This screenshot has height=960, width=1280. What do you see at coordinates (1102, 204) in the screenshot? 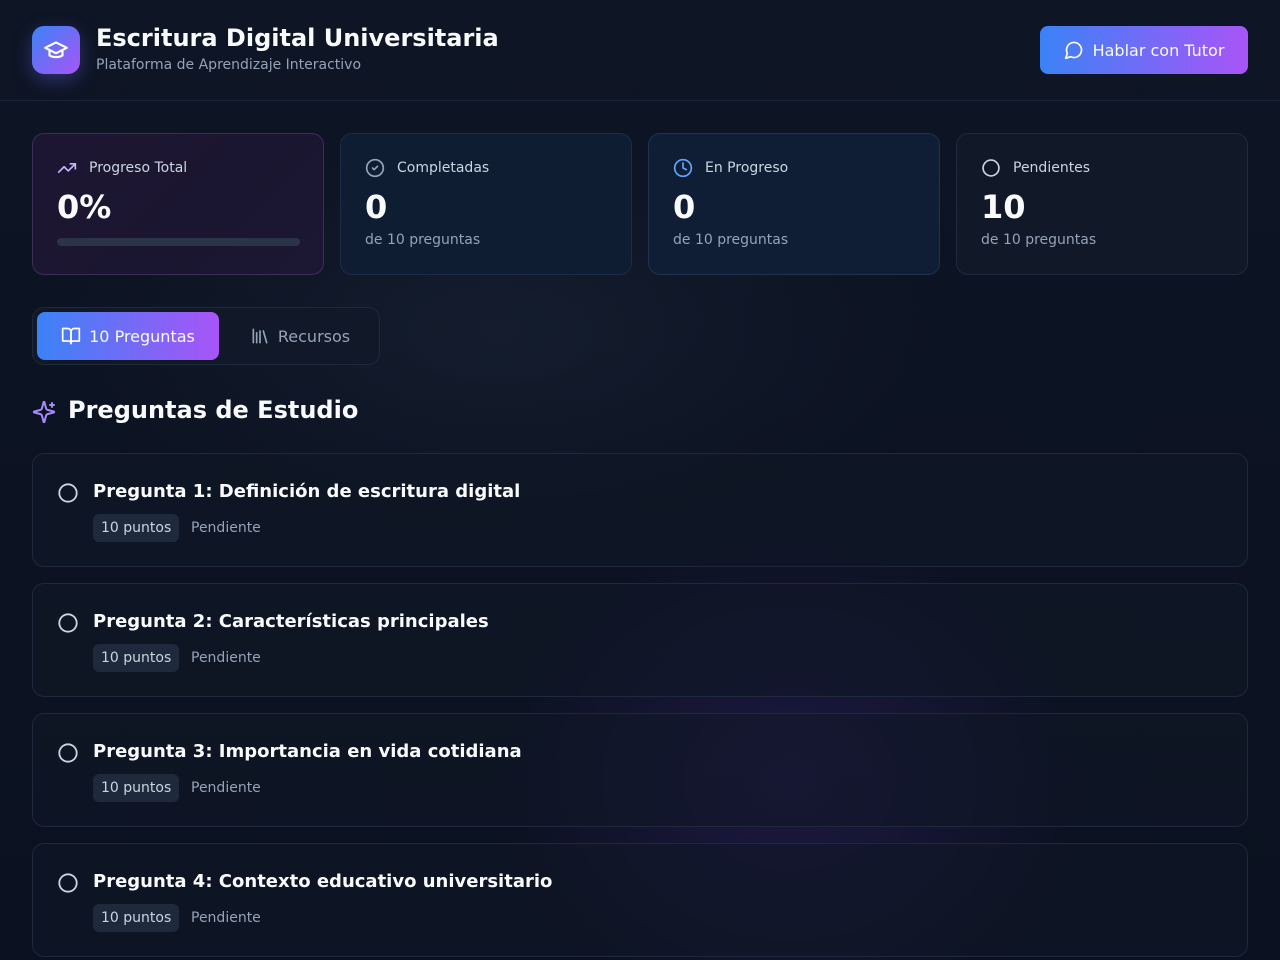
I see `stat-card-pending: Pendientes 10 de 10 preguntas` at bounding box center [1102, 204].